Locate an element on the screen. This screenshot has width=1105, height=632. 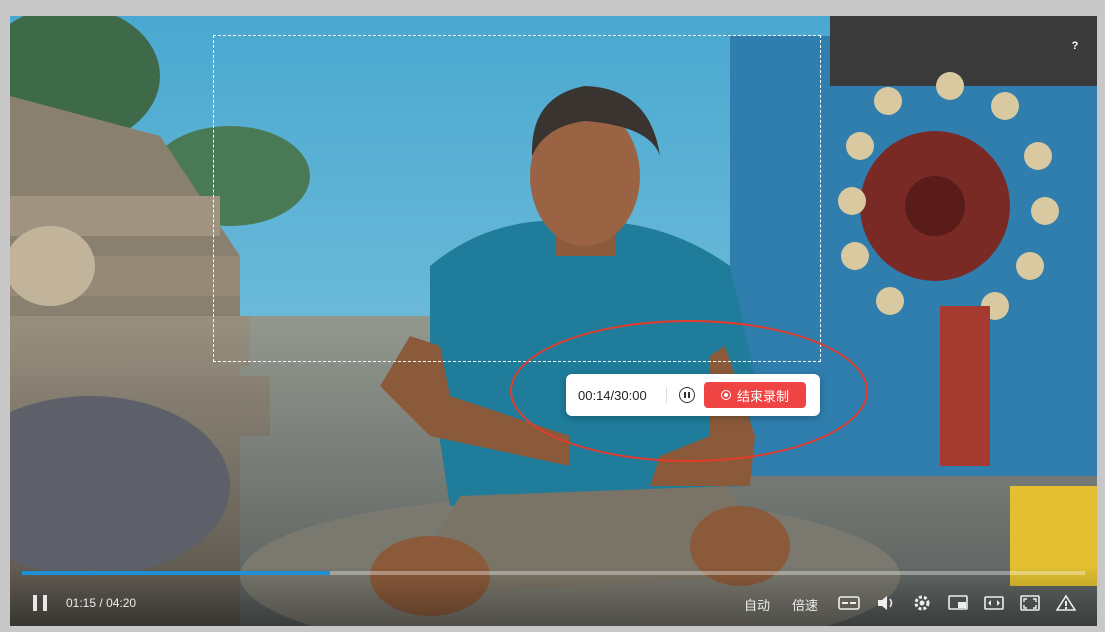
help-icon: ? is located at coordinates (1075, 46).